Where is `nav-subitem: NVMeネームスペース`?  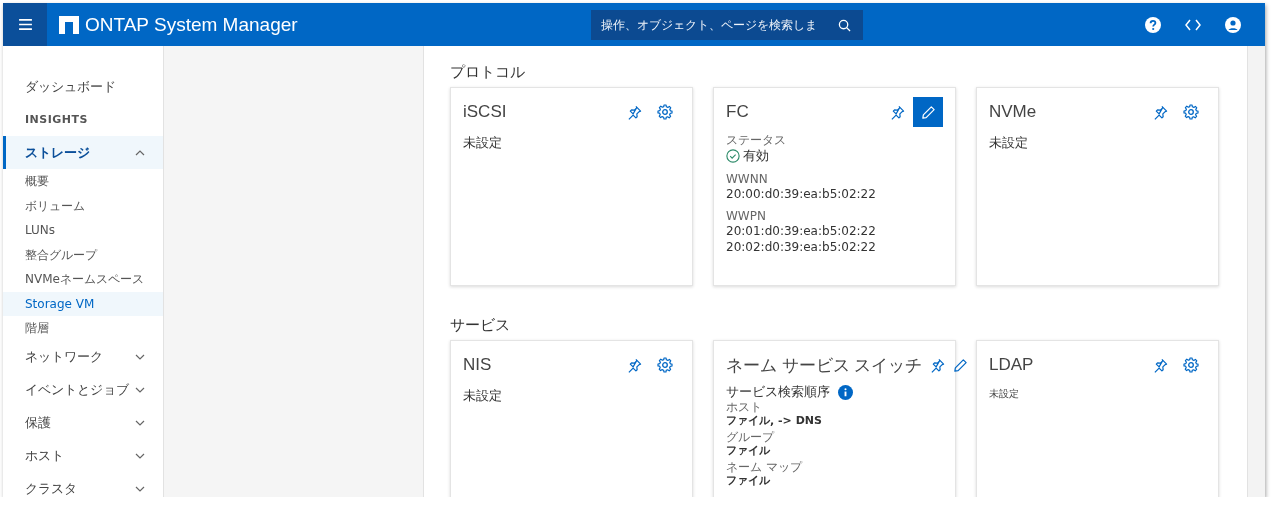
nav-subitem: NVMeネームスペース is located at coordinates (83, 279).